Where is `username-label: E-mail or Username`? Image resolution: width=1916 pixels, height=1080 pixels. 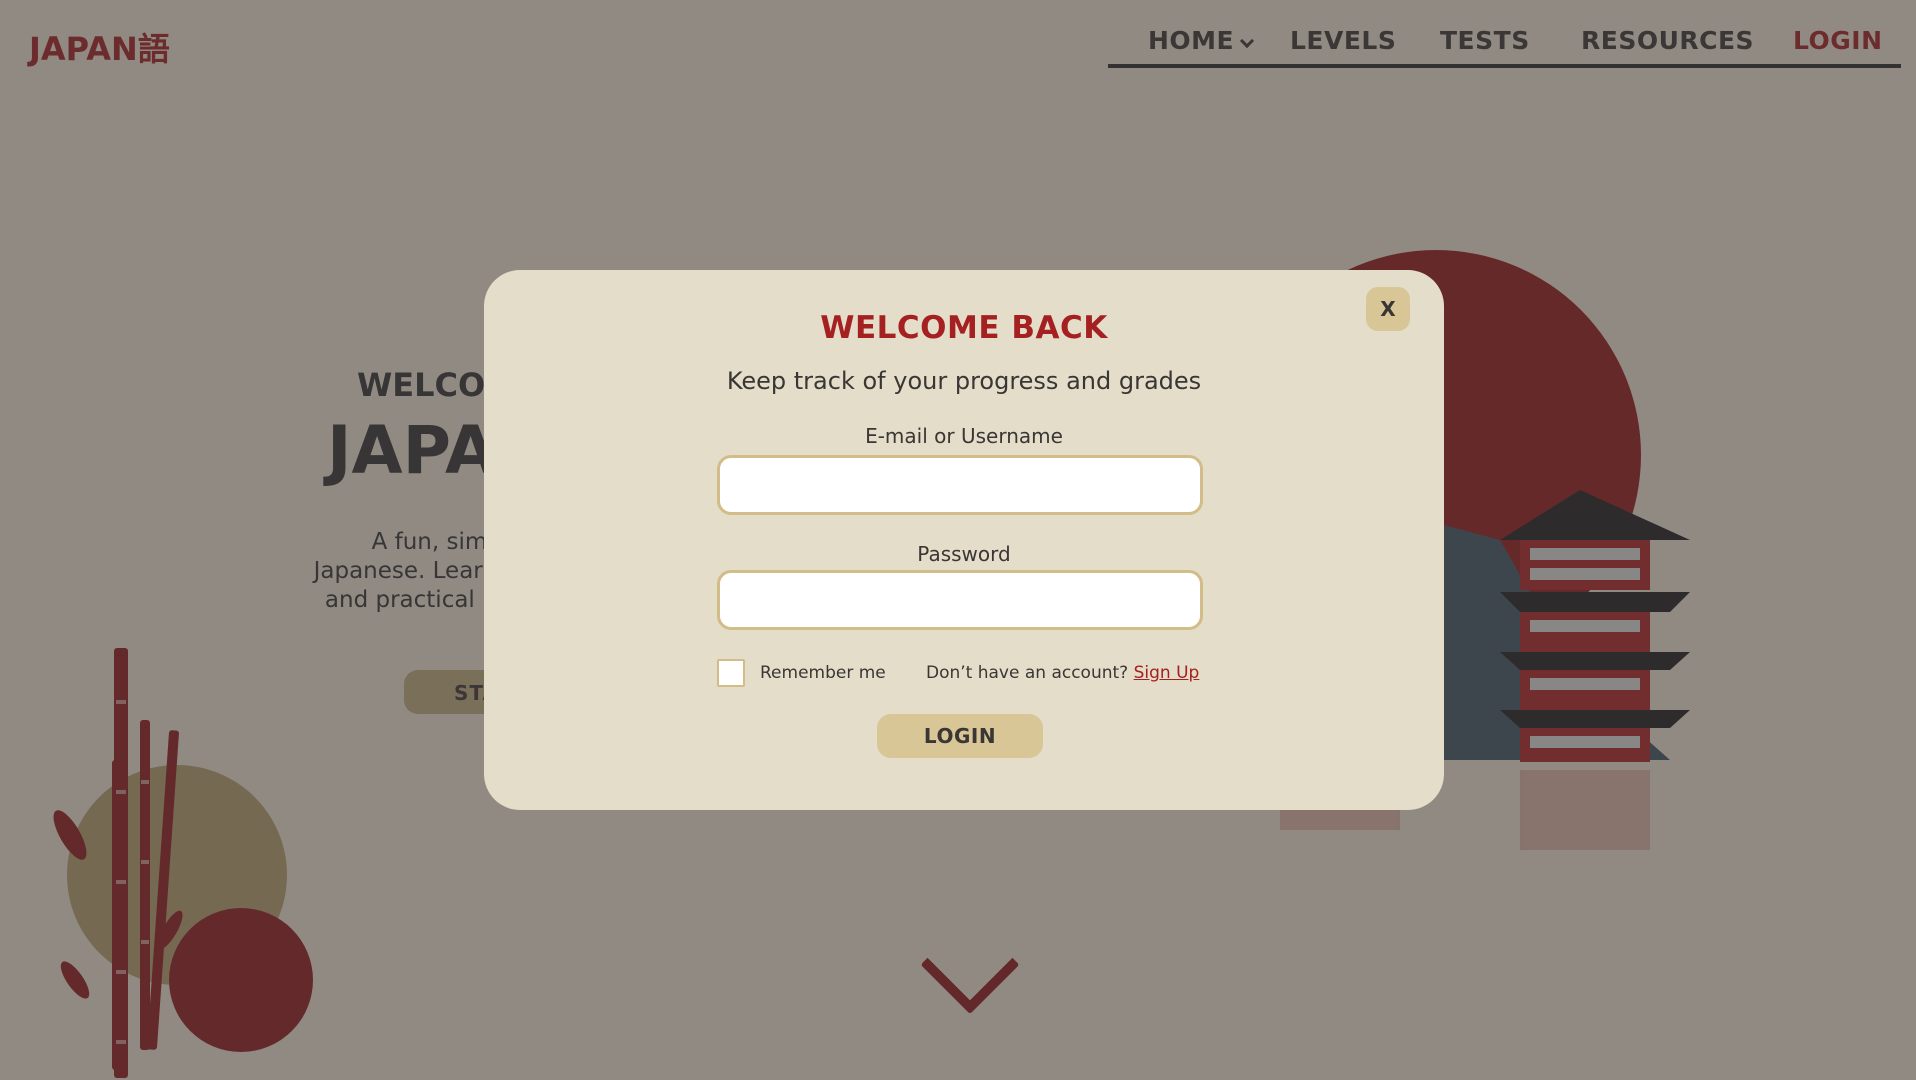
username-label: E-mail or Username is located at coordinates (964, 436).